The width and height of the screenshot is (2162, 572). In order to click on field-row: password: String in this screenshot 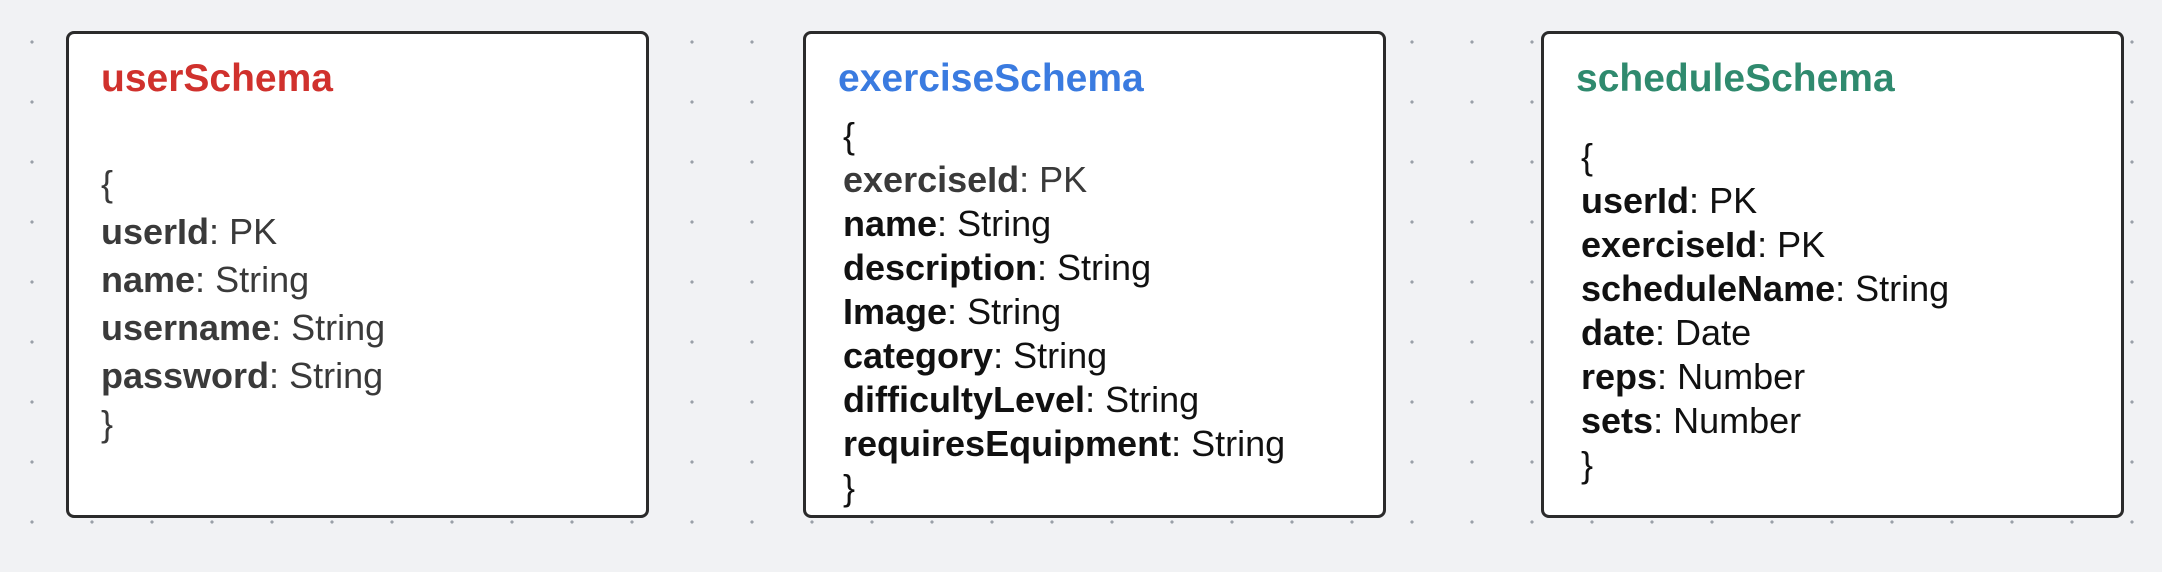, I will do `click(242, 375)`.